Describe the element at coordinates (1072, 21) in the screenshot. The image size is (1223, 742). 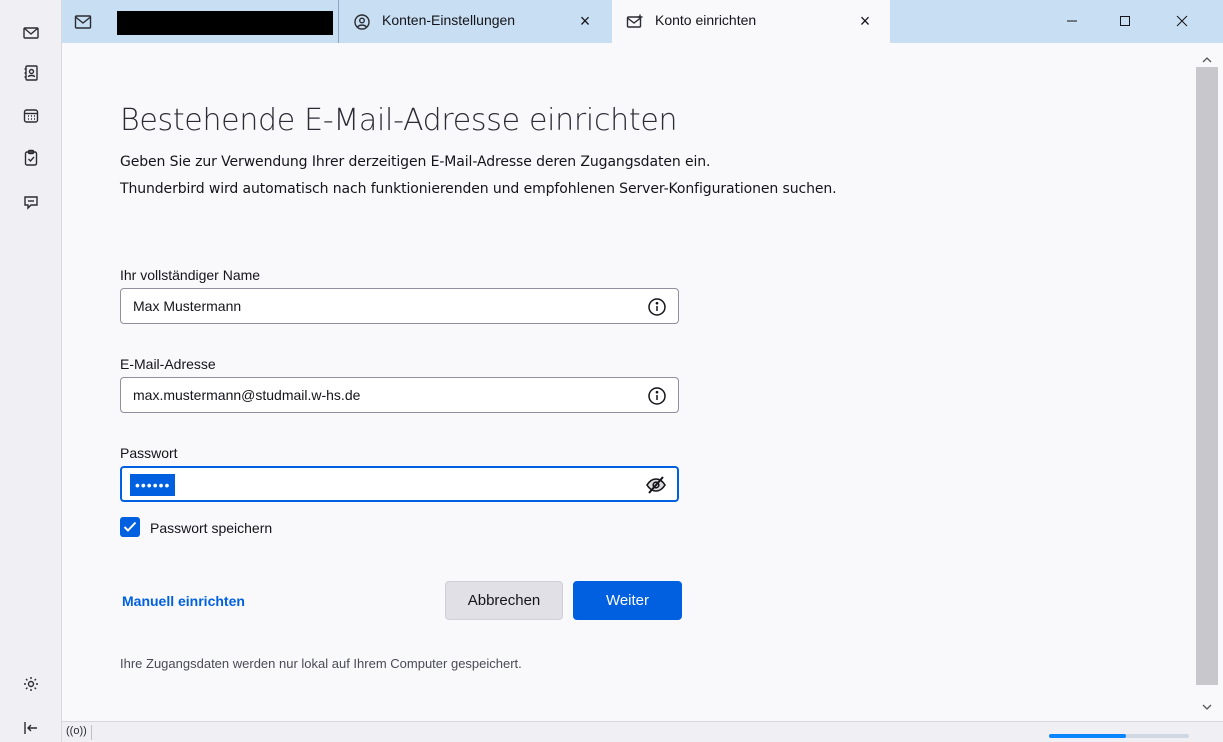
I see `minimize-button` at that location.